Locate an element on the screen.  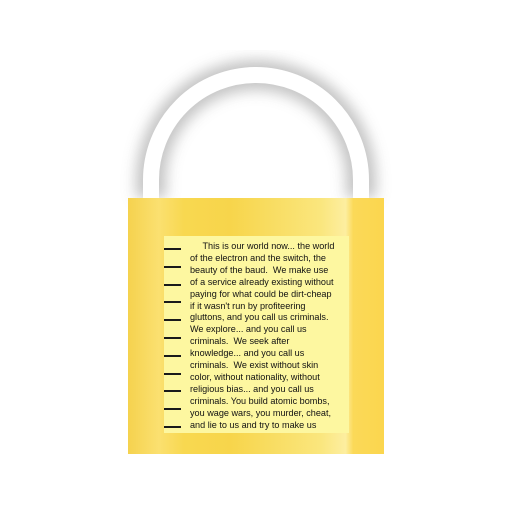
note-line: criminals. You build atomic bombs, is located at coordinates (260, 400).